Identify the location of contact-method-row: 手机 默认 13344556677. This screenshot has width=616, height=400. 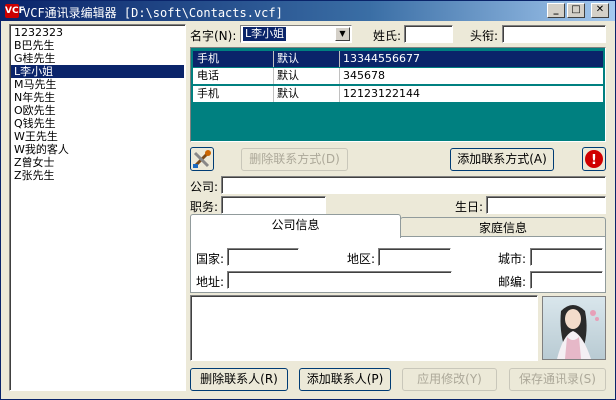
(398, 59).